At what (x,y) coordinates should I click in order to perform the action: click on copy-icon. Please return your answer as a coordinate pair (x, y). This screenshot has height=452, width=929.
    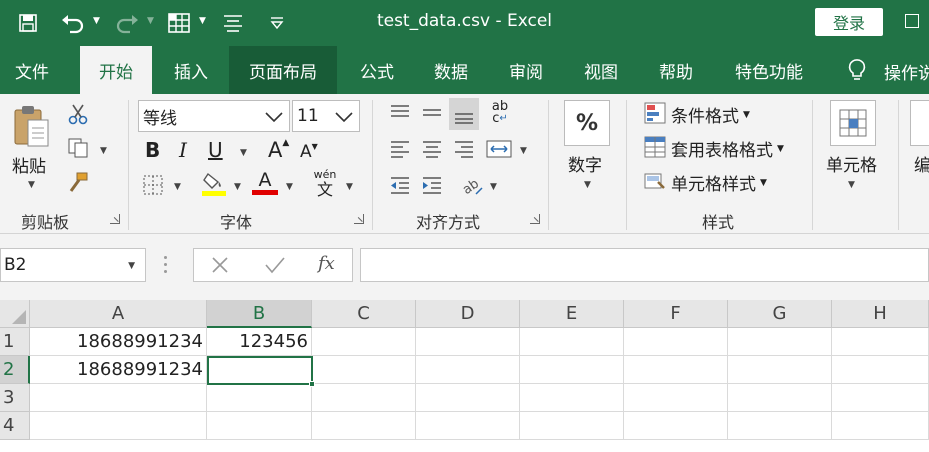
    Looking at the image, I should click on (78, 148).